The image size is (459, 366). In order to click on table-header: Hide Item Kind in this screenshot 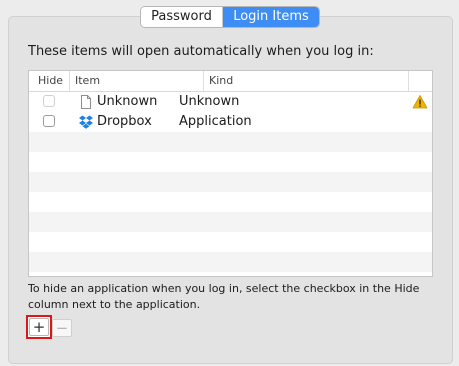, I will do `click(230, 81)`.